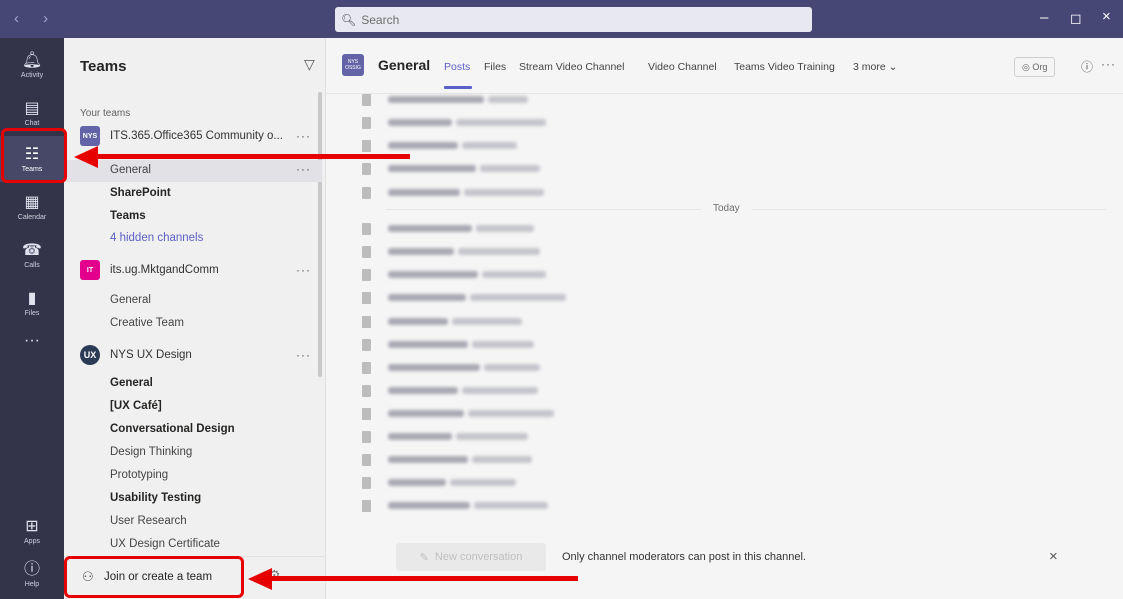 This screenshot has height=599, width=1123. I want to click on team-row: NYS ITS.365.Office365 Community o... ···, so click(195, 136).